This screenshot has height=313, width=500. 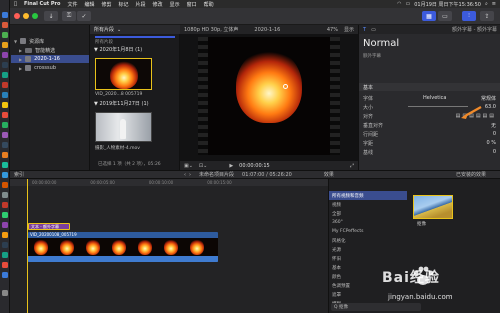 I want to click on share-button: ⇪, so click(x=487, y=16).